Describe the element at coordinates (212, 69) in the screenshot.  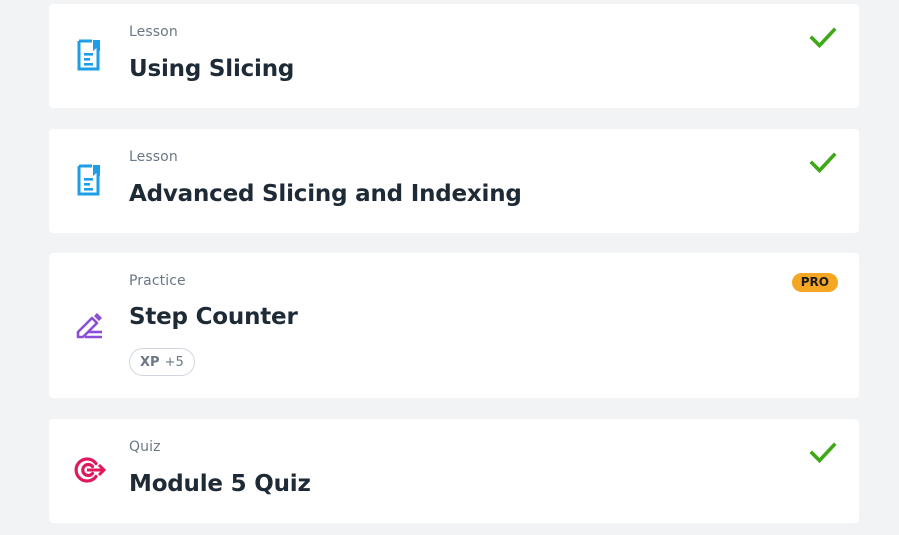
I see `item-title: Using Slicing` at that location.